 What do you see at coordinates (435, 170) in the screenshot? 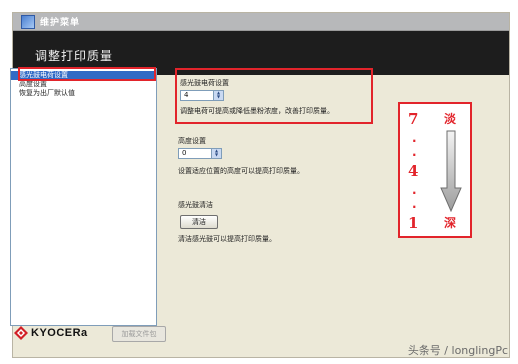
I see `density-scale-annotation: 7 · · 4 · · 1 淡 深` at bounding box center [435, 170].